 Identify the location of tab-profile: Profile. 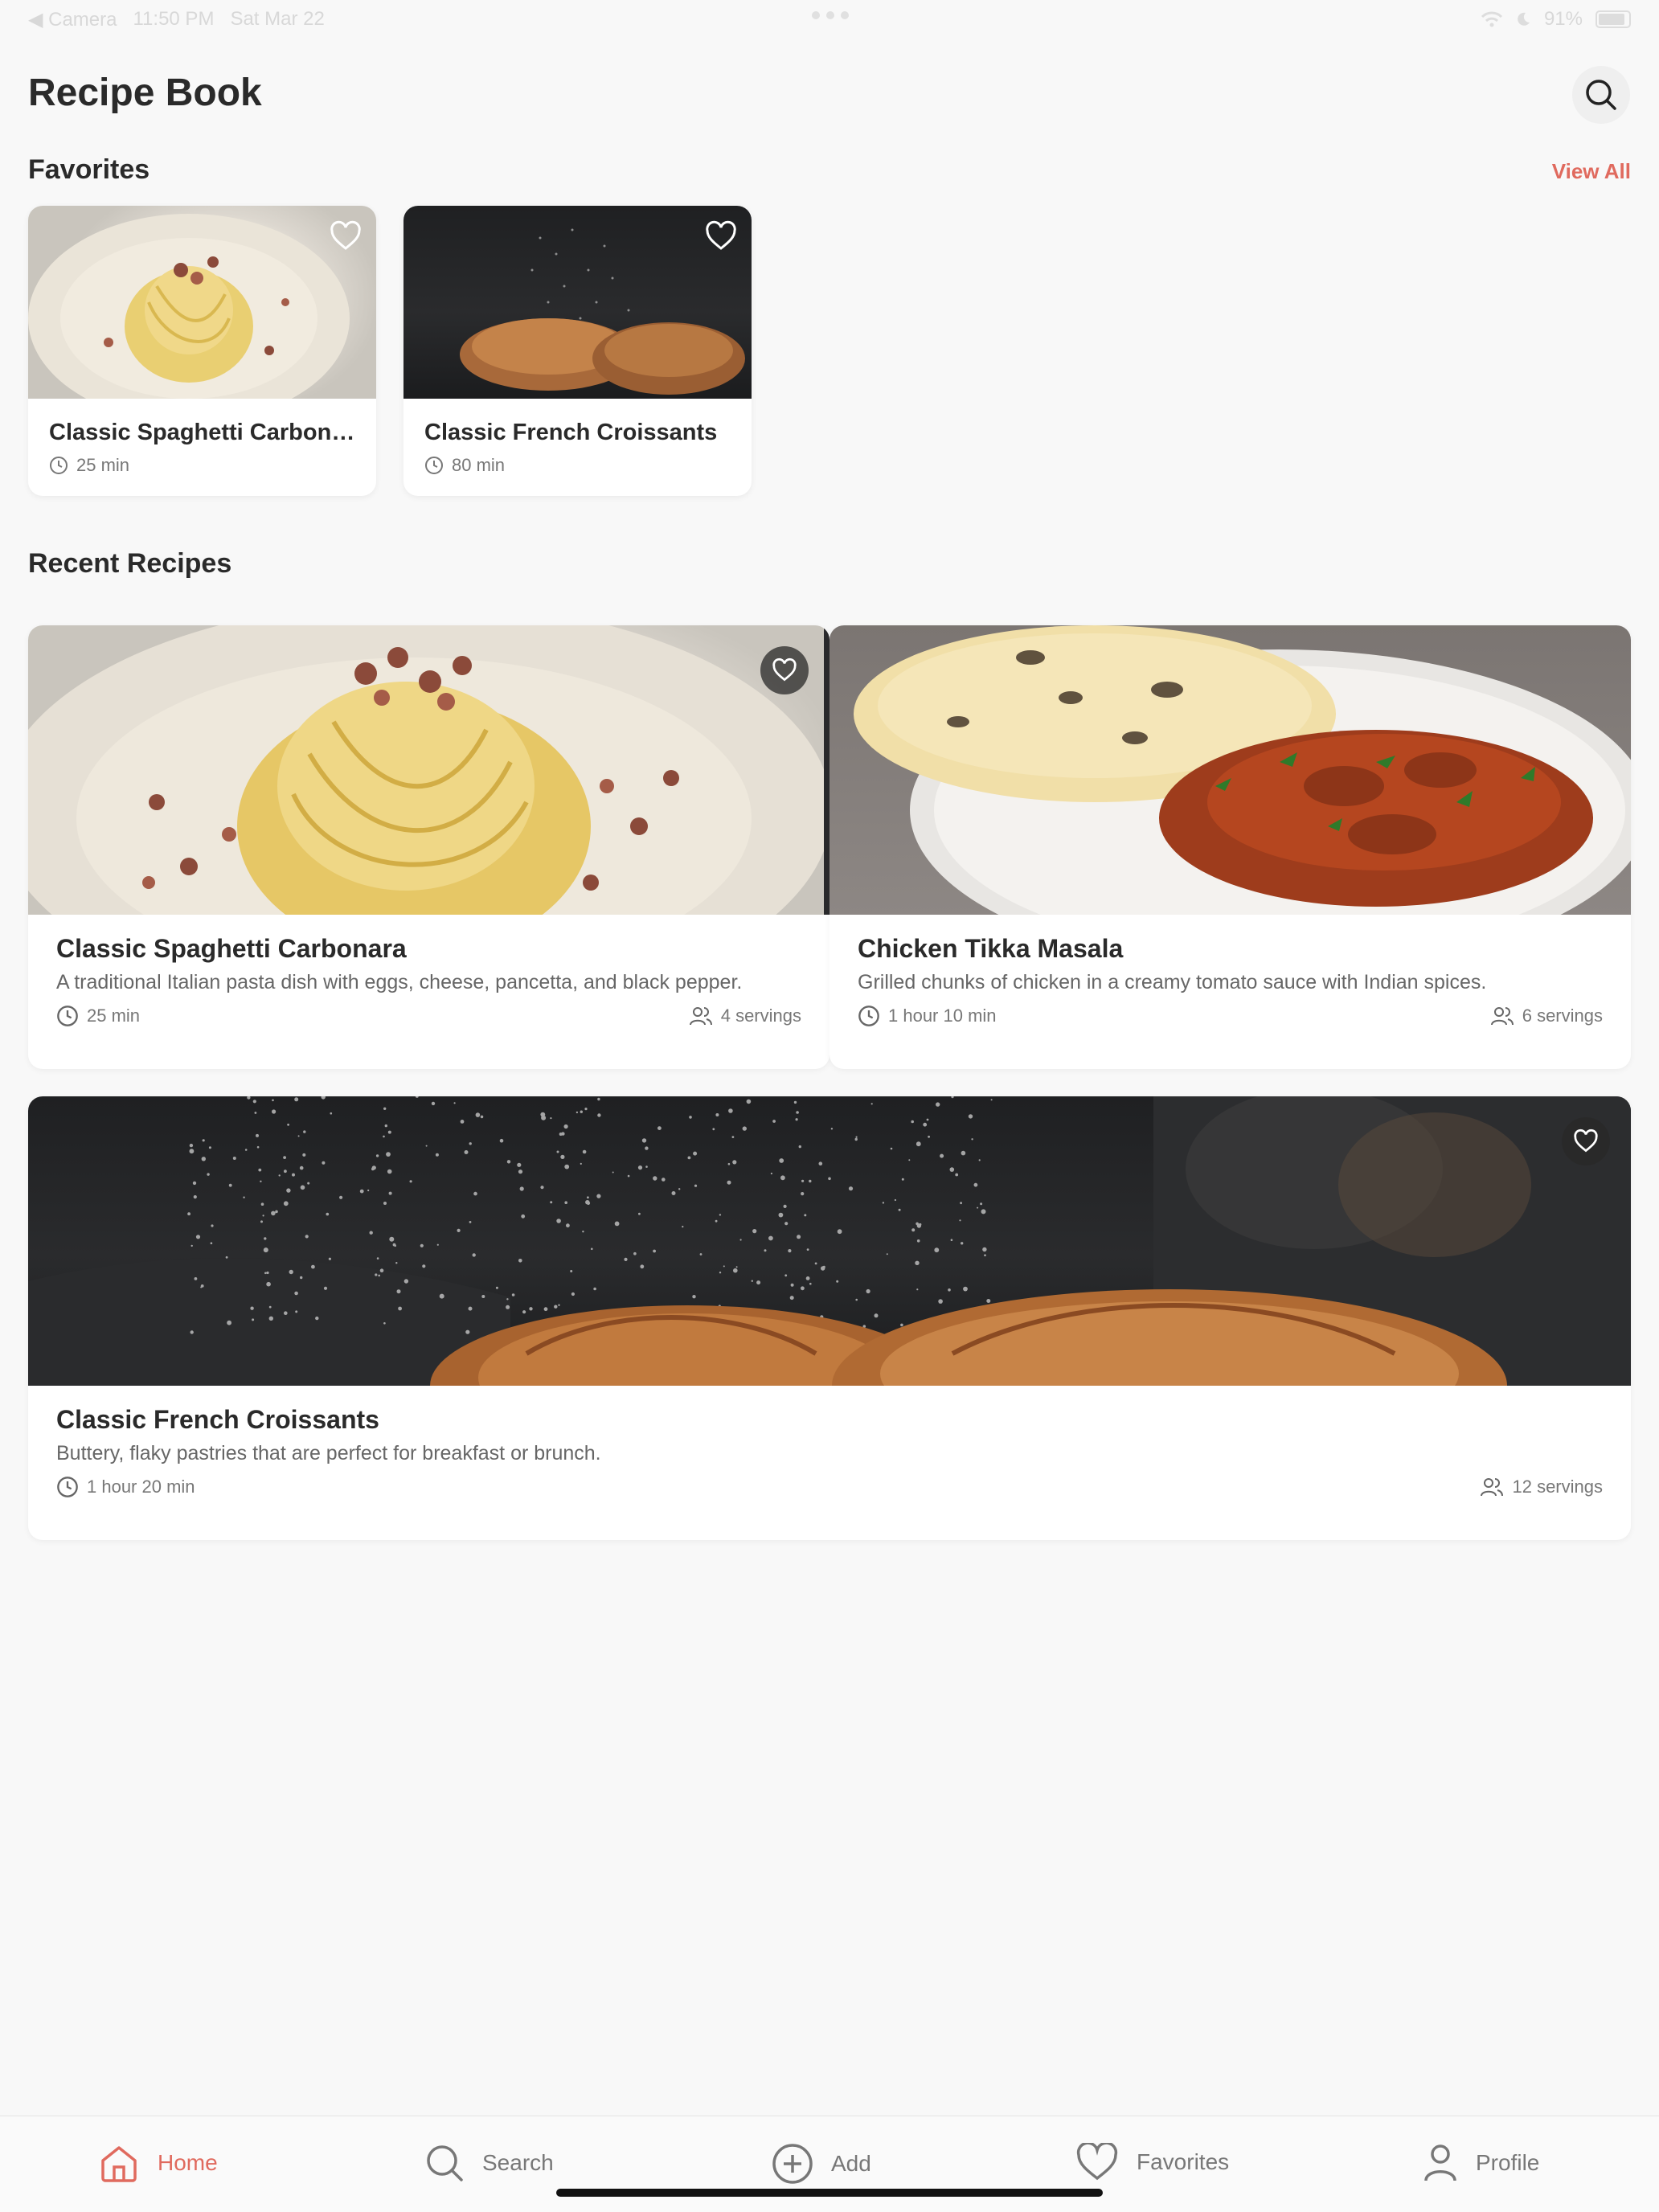
(1481, 2163).